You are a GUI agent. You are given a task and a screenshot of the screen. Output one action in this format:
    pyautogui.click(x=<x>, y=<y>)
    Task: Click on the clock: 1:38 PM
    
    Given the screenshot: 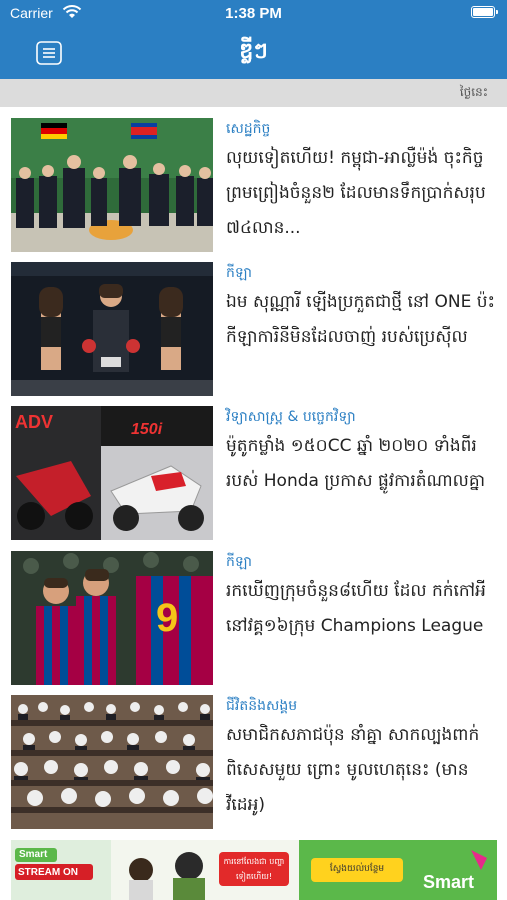 What is the action you would take?
    pyautogui.click(x=253, y=13)
    